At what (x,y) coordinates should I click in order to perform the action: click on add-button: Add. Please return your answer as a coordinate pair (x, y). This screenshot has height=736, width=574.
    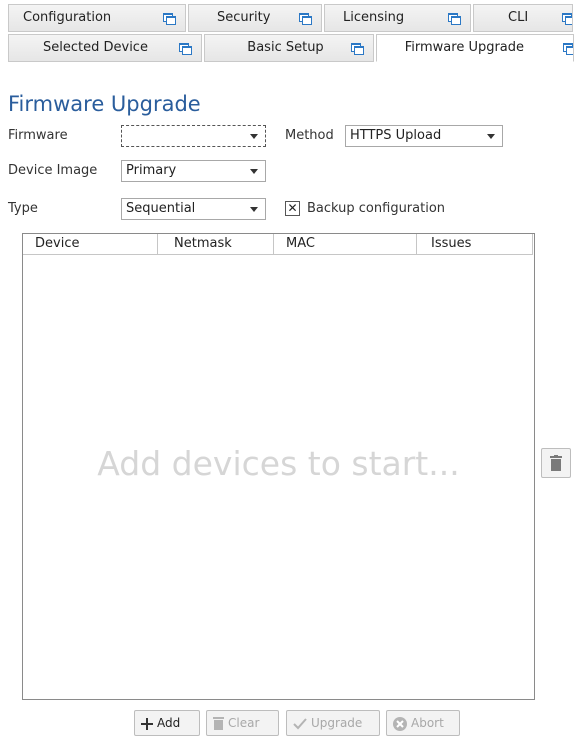
    Looking at the image, I should click on (167, 723).